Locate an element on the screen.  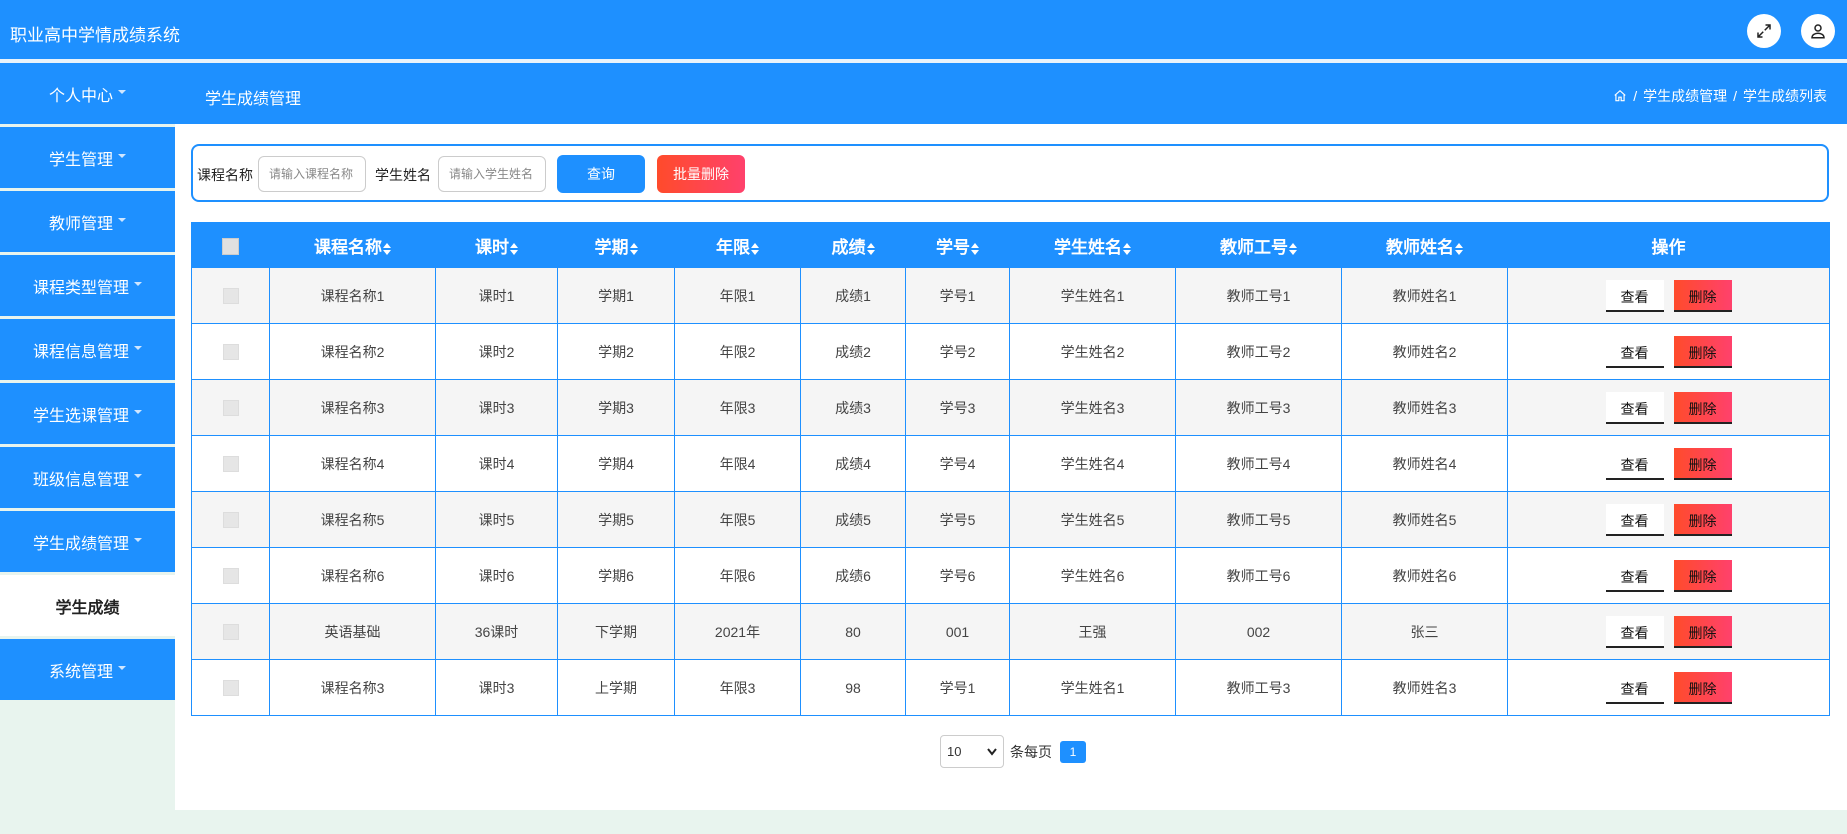
sidebar-item-class-info-management: 班级信息管理 is located at coordinates (87, 477).